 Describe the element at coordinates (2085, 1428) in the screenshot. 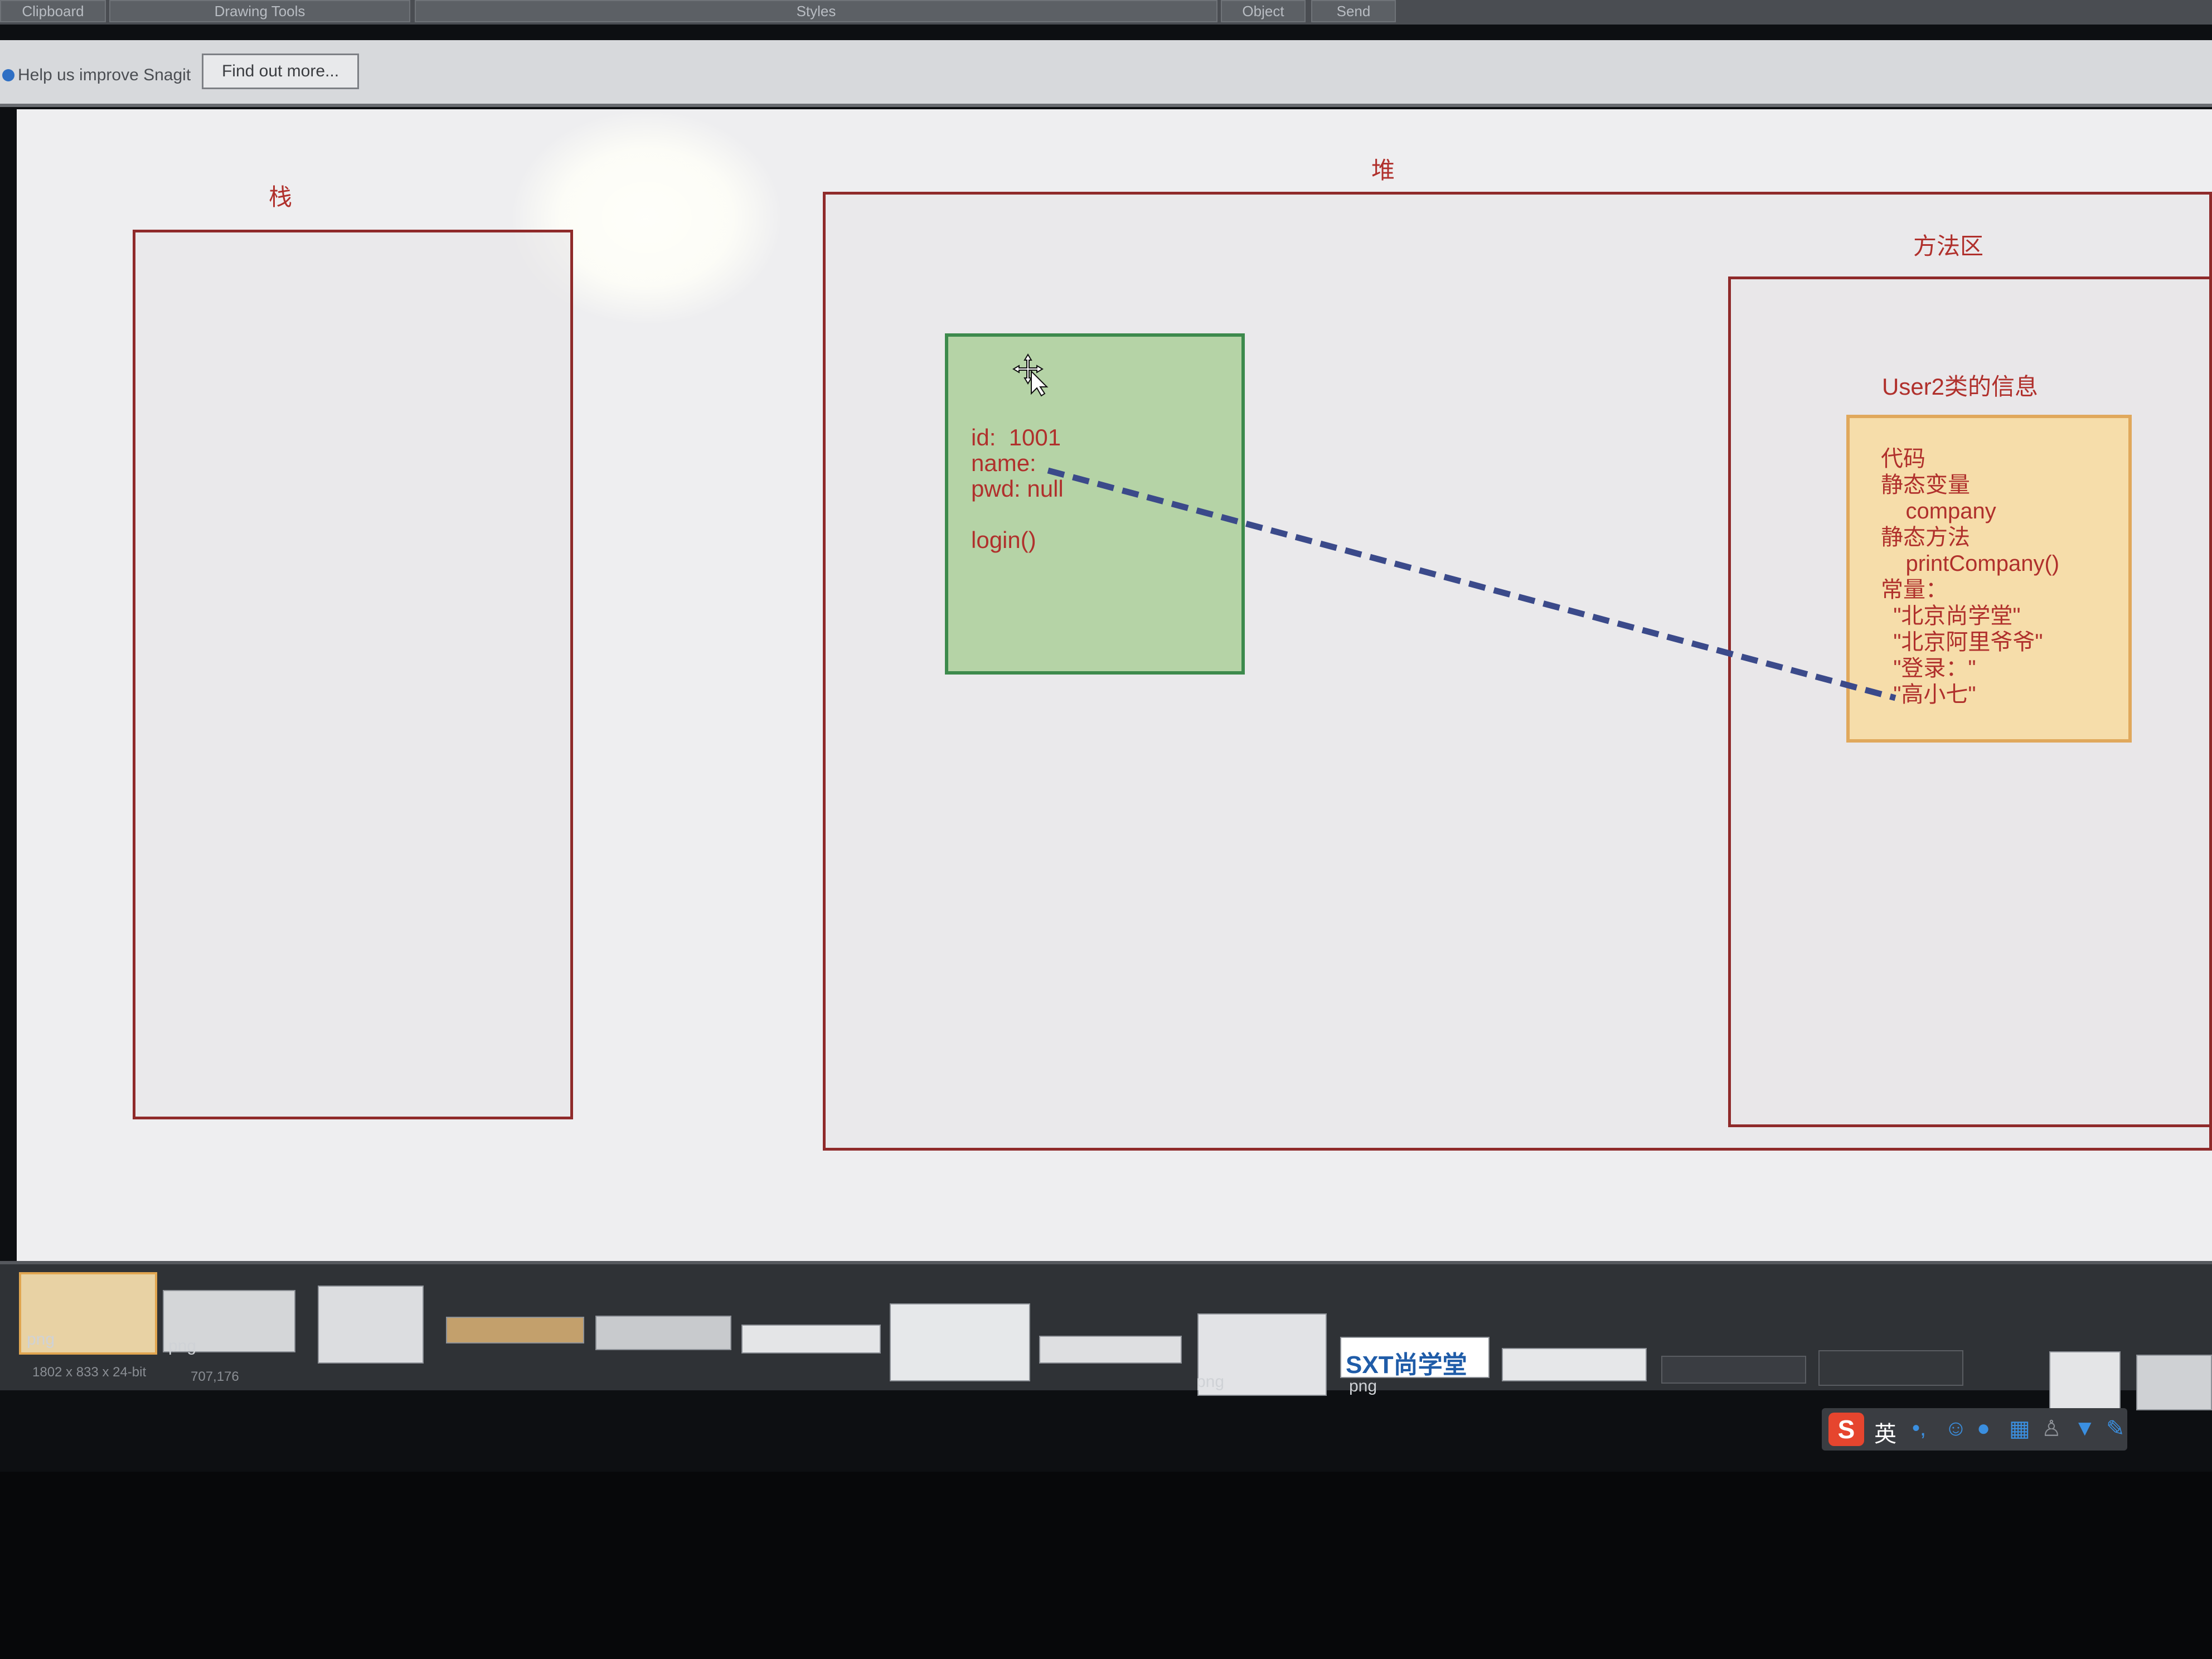

I see `skin-icon: ▼` at that location.